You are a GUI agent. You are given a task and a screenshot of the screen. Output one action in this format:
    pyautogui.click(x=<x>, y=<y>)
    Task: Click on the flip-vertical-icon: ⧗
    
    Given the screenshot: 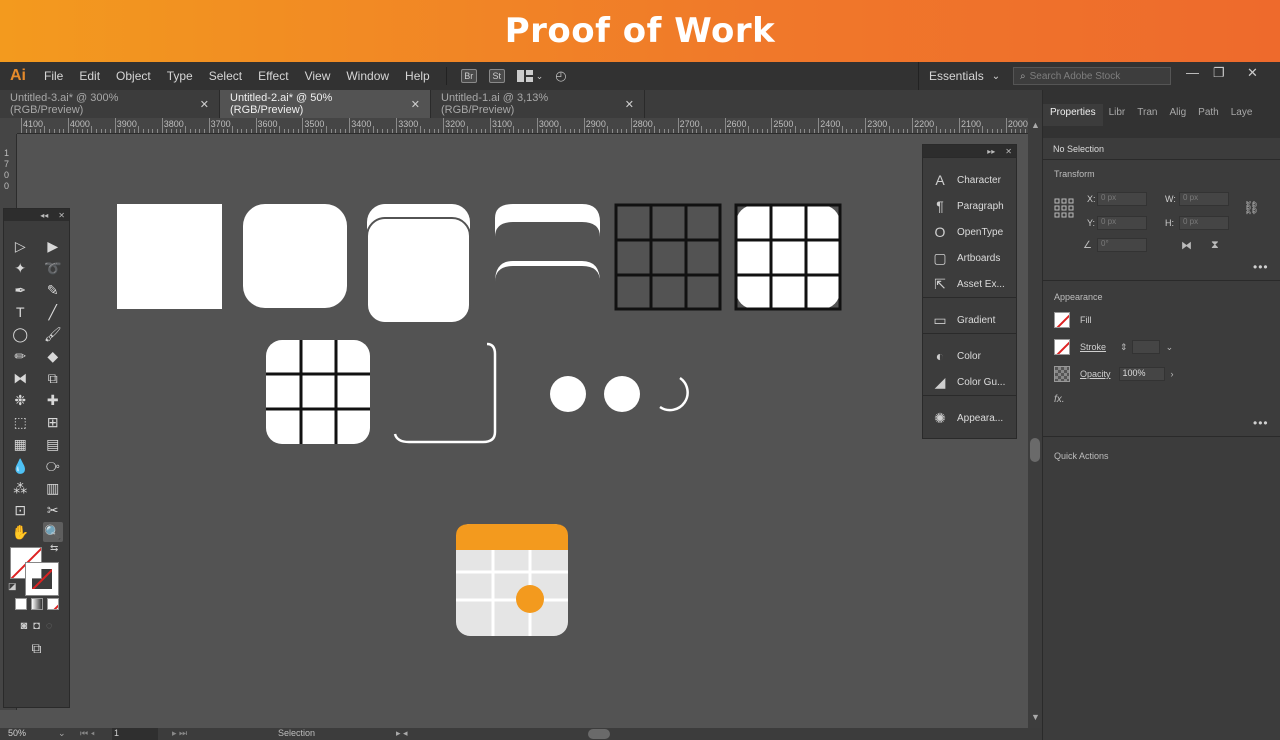 What is the action you would take?
    pyautogui.click(x=1215, y=245)
    